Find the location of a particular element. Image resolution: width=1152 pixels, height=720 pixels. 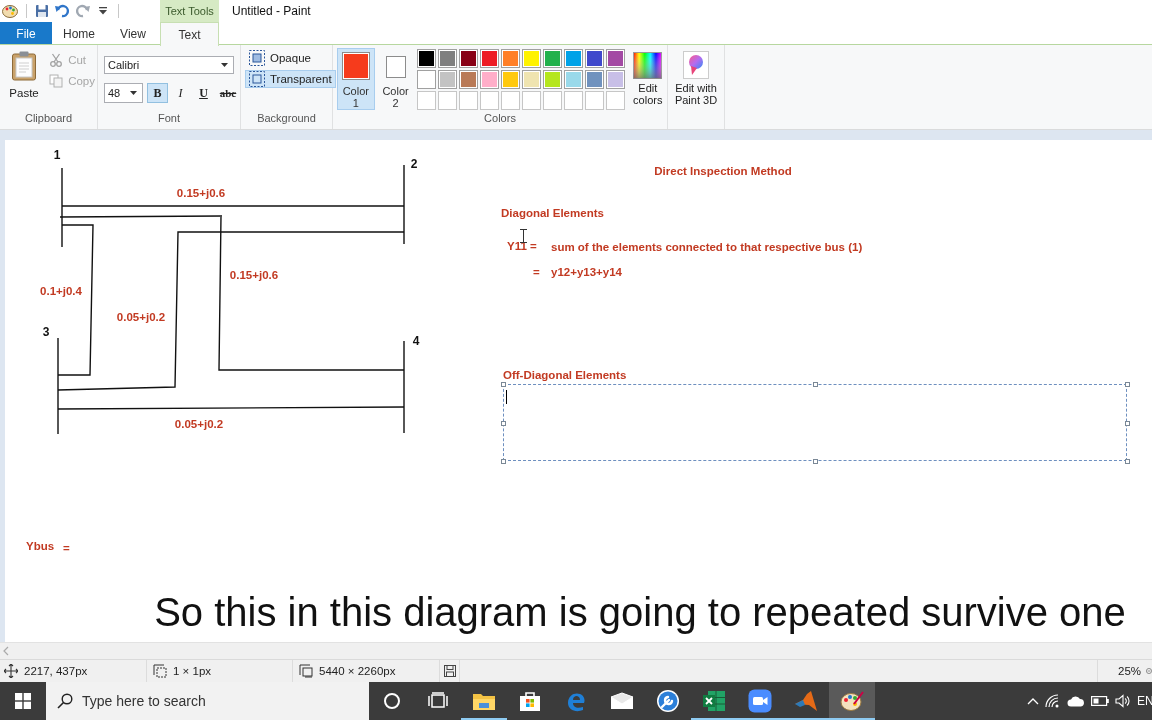

strike-button: abc is located at coordinates (228, 93).